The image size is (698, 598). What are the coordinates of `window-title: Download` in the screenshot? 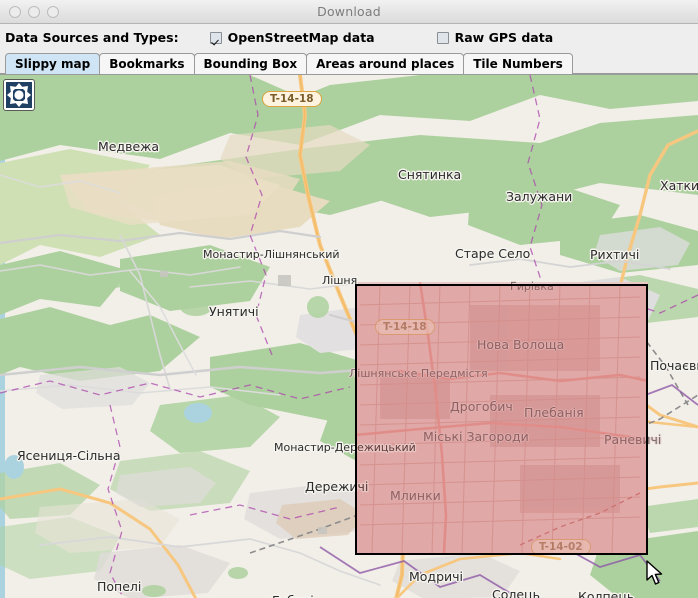 It's located at (349, 11).